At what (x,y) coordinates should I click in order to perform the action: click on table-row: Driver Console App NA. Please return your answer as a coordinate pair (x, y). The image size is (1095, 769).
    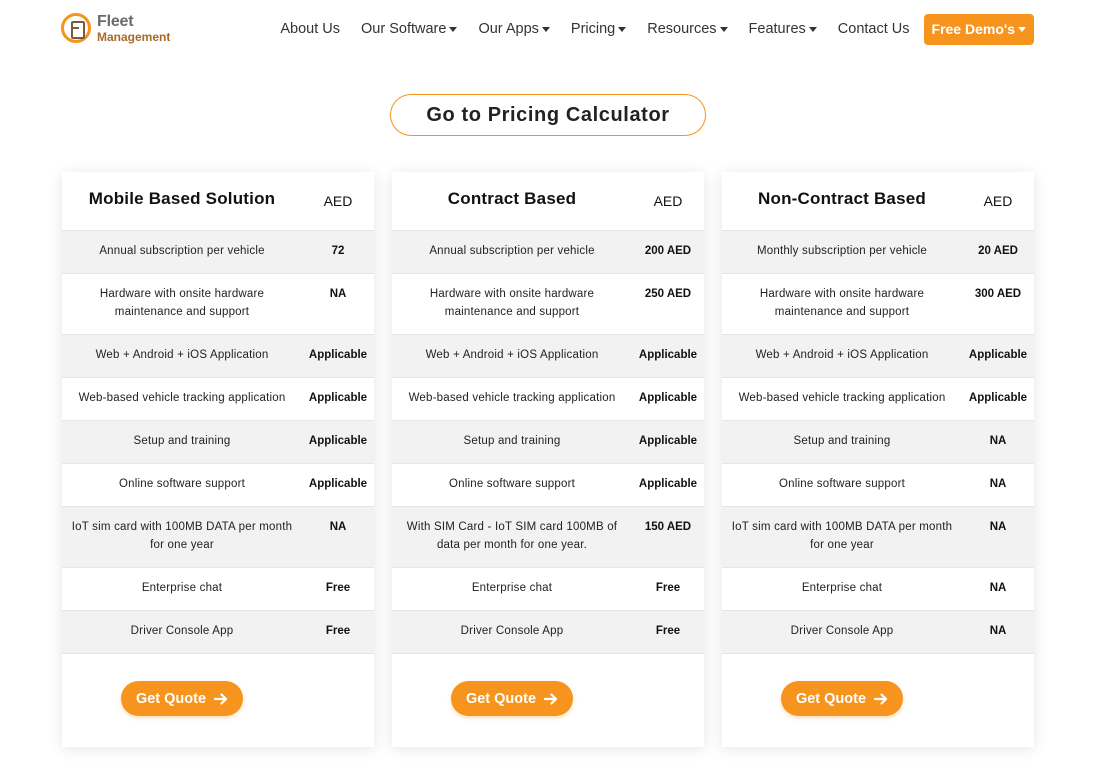
    Looking at the image, I should click on (878, 631).